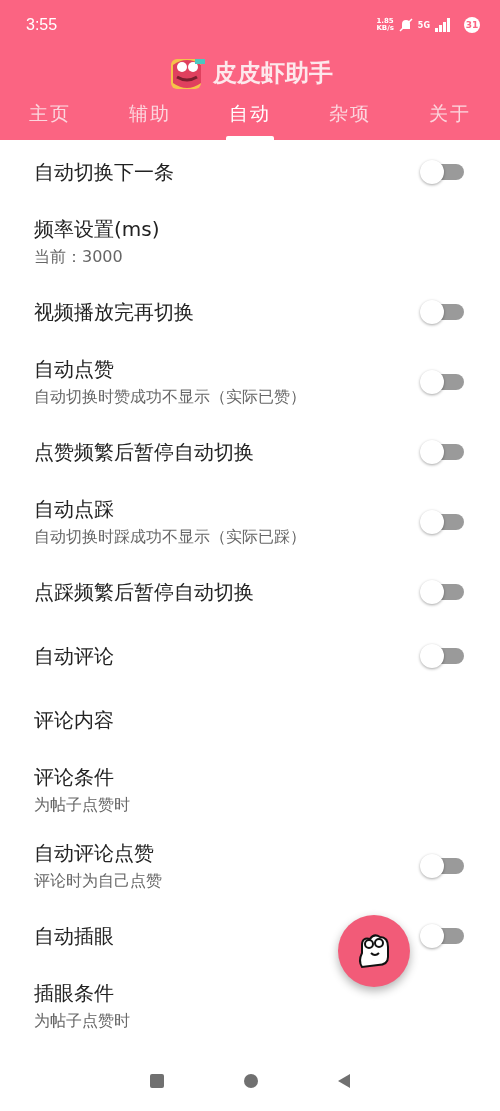 The height and width of the screenshot is (1111, 500). What do you see at coordinates (157, 1081) in the screenshot?
I see `recents-icon` at bounding box center [157, 1081].